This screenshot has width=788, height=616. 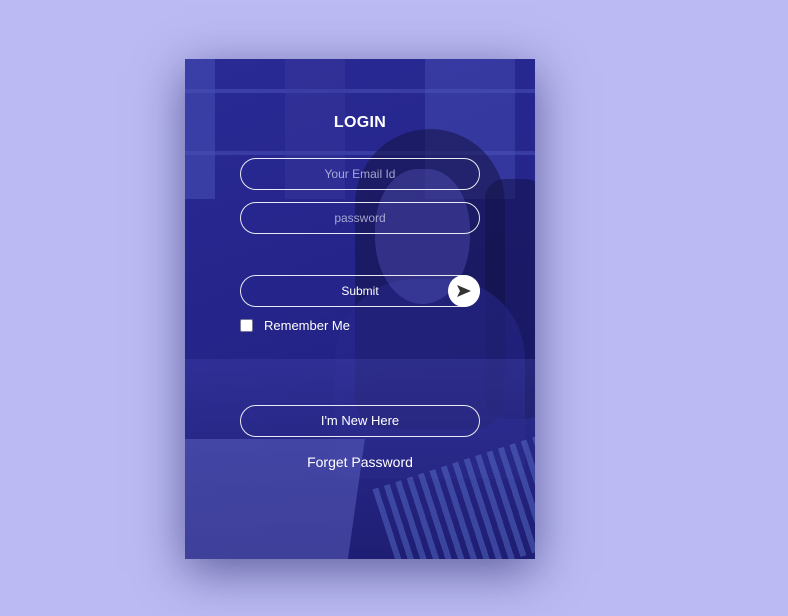 What do you see at coordinates (464, 291) in the screenshot?
I see `send-arrow-icon` at bounding box center [464, 291].